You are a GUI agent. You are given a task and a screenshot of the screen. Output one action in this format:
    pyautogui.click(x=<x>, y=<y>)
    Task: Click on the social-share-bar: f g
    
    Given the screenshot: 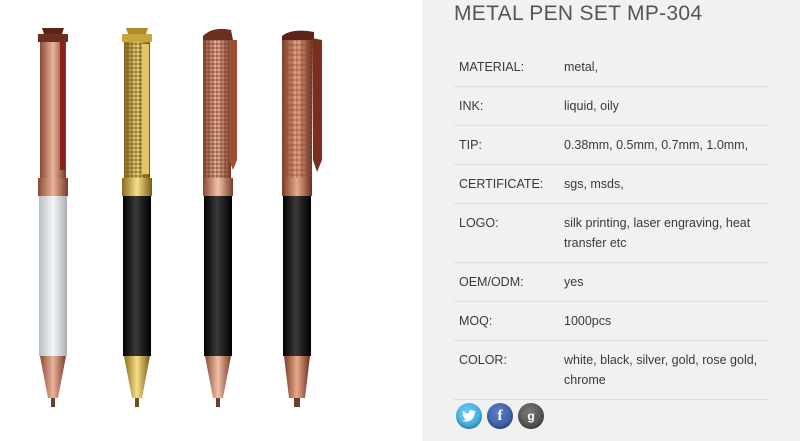 What is the action you would take?
    pyautogui.click(x=500, y=416)
    